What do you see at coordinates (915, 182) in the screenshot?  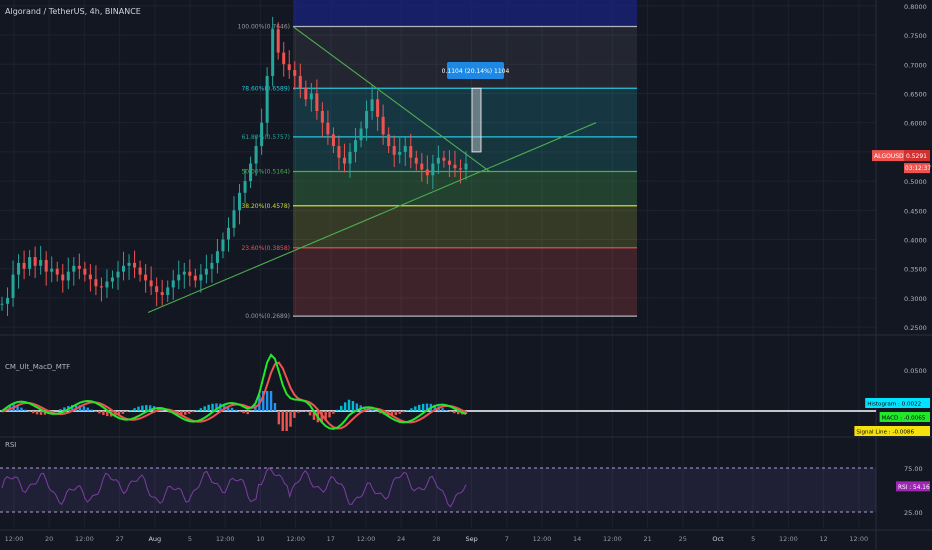 I see `y-tick-label: 0.5000` at bounding box center [915, 182].